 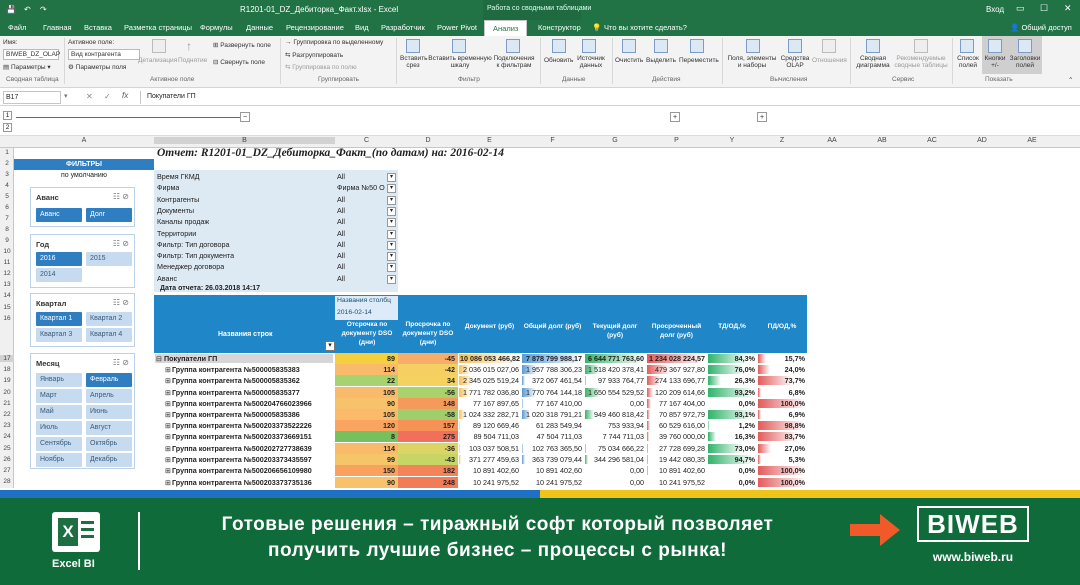 I want to click on drillup-button: Поднятие, so click(x=192, y=60).